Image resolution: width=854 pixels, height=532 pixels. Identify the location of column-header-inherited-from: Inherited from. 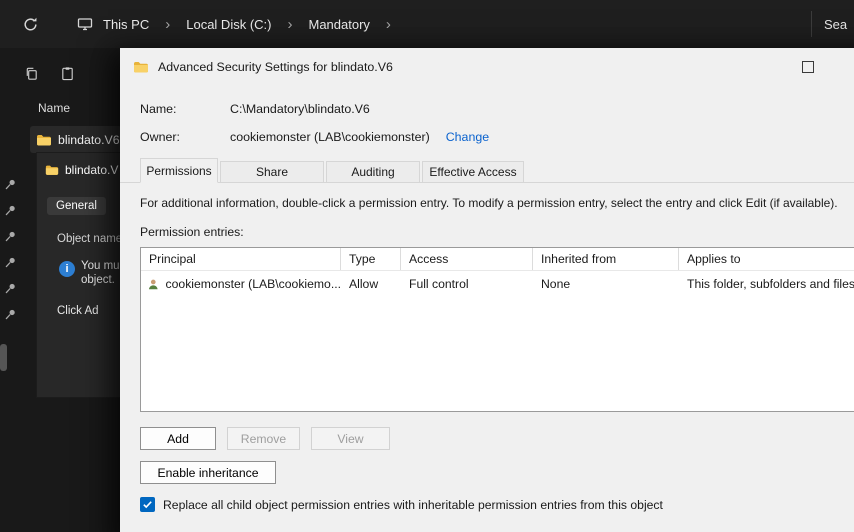
(606, 259).